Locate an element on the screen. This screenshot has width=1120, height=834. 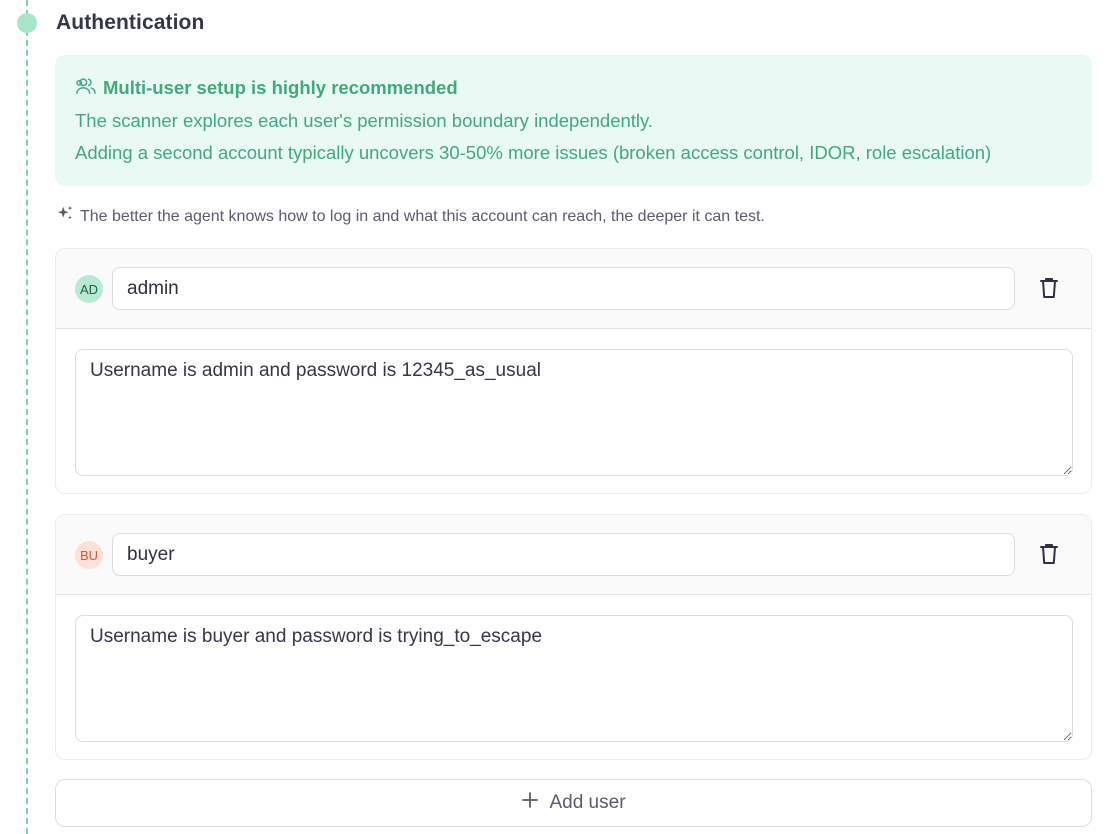
user-card-header: AD is located at coordinates (573, 289).